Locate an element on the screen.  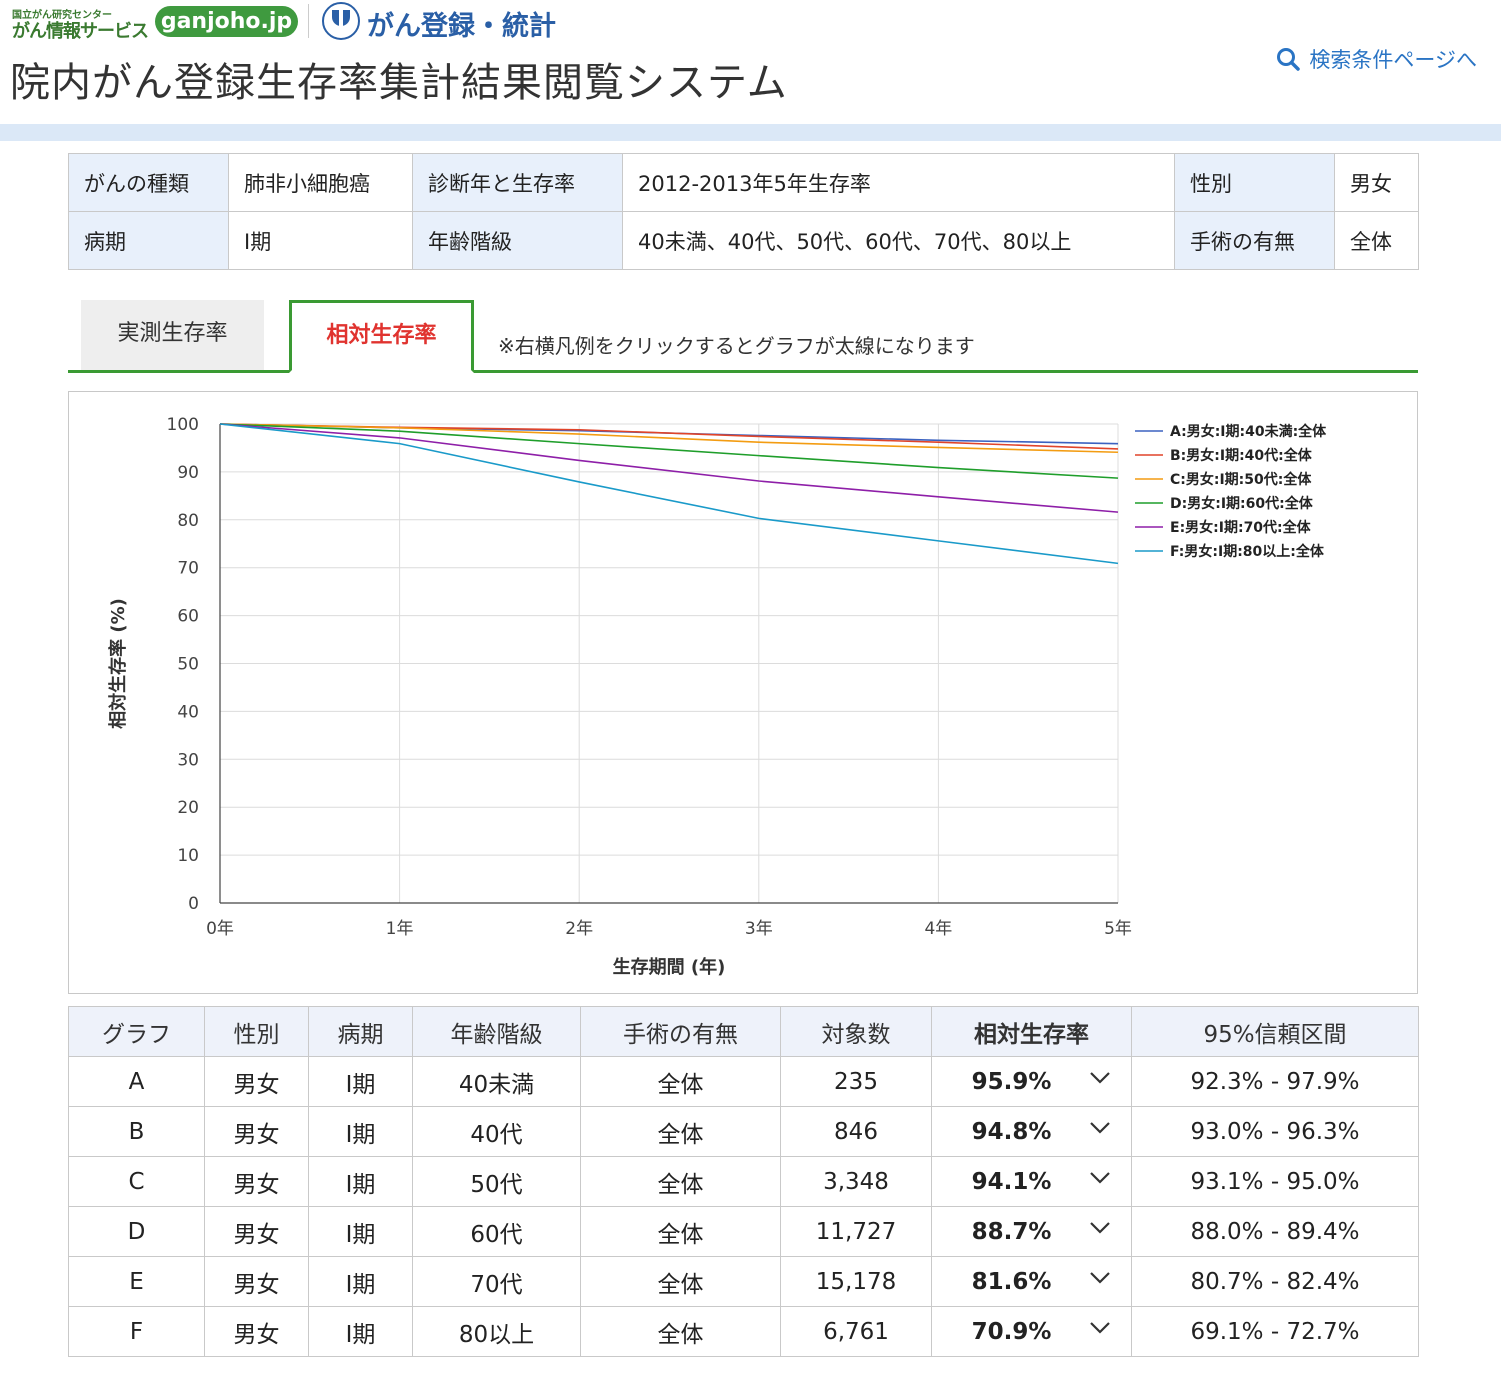
results-header-cell: 対象数 is located at coordinates (856, 1031).